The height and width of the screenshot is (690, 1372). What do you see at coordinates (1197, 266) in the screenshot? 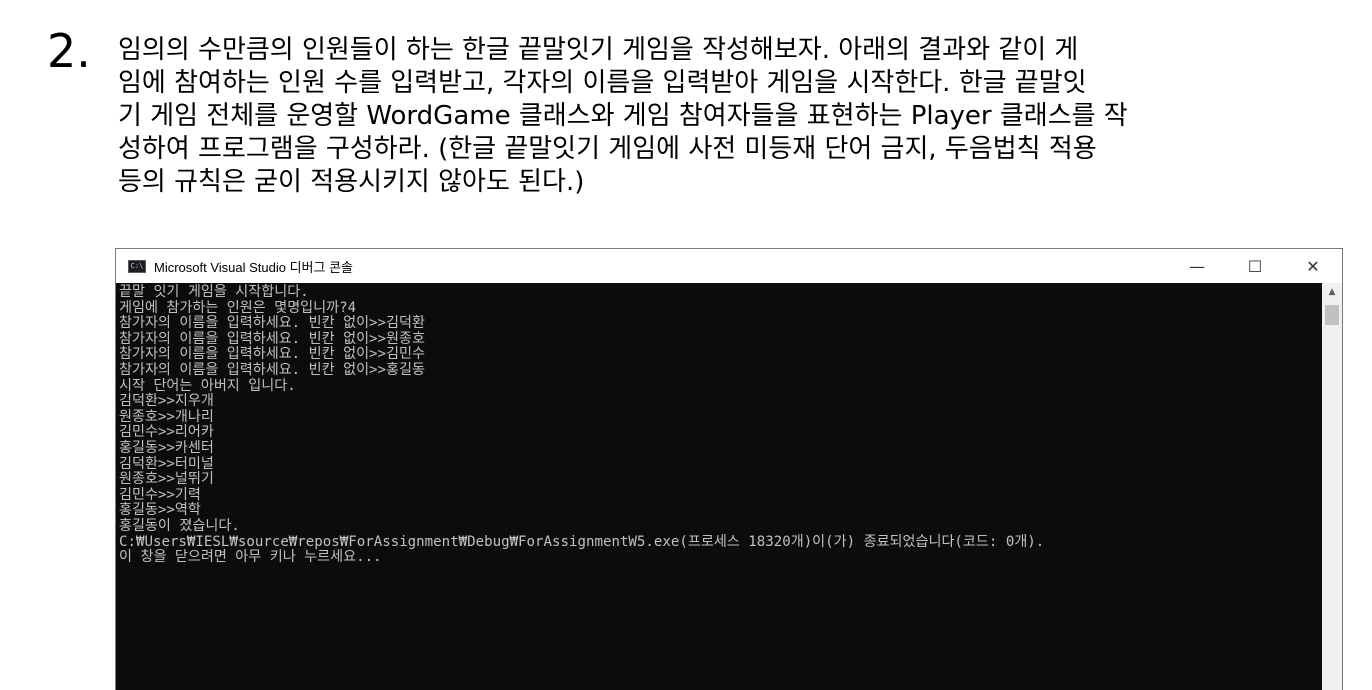
I see `minimize-button: —` at bounding box center [1197, 266].